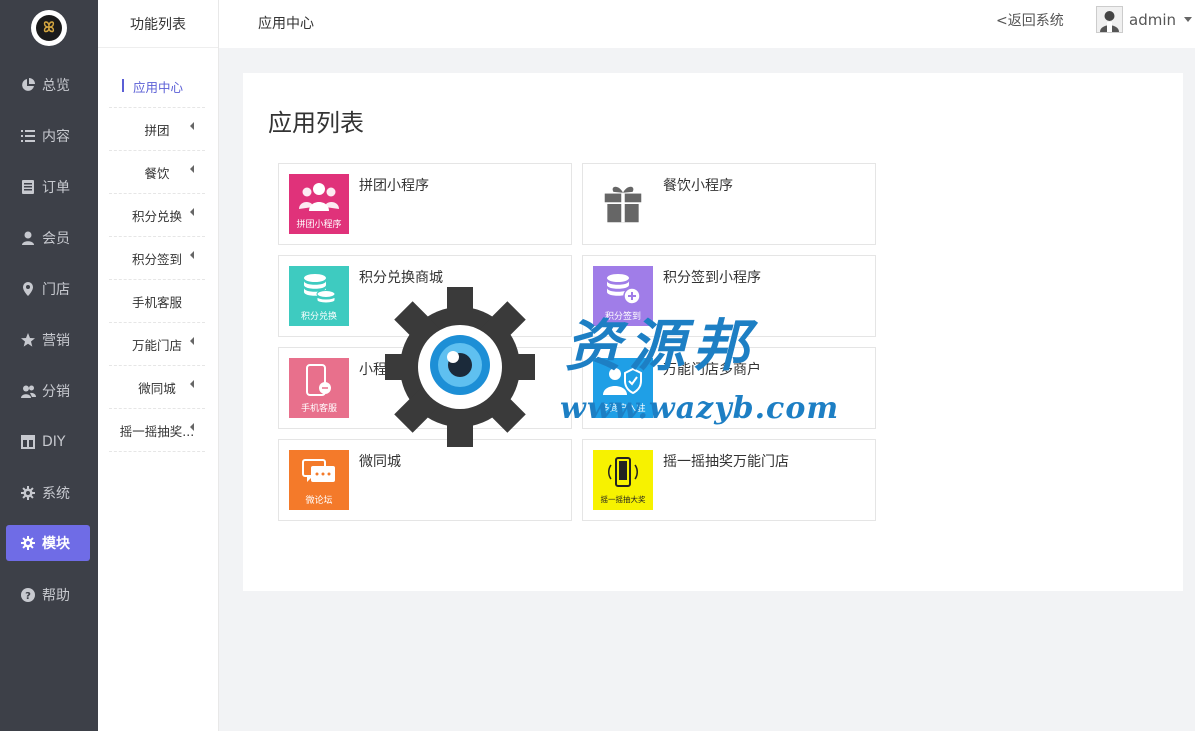 The width and height of the screenshot is (1195, 731). What do you see at coordinates (54, 442) in the screenshot?
I see `sidebar-item-label: DIY` at bounding box center [54, 442].